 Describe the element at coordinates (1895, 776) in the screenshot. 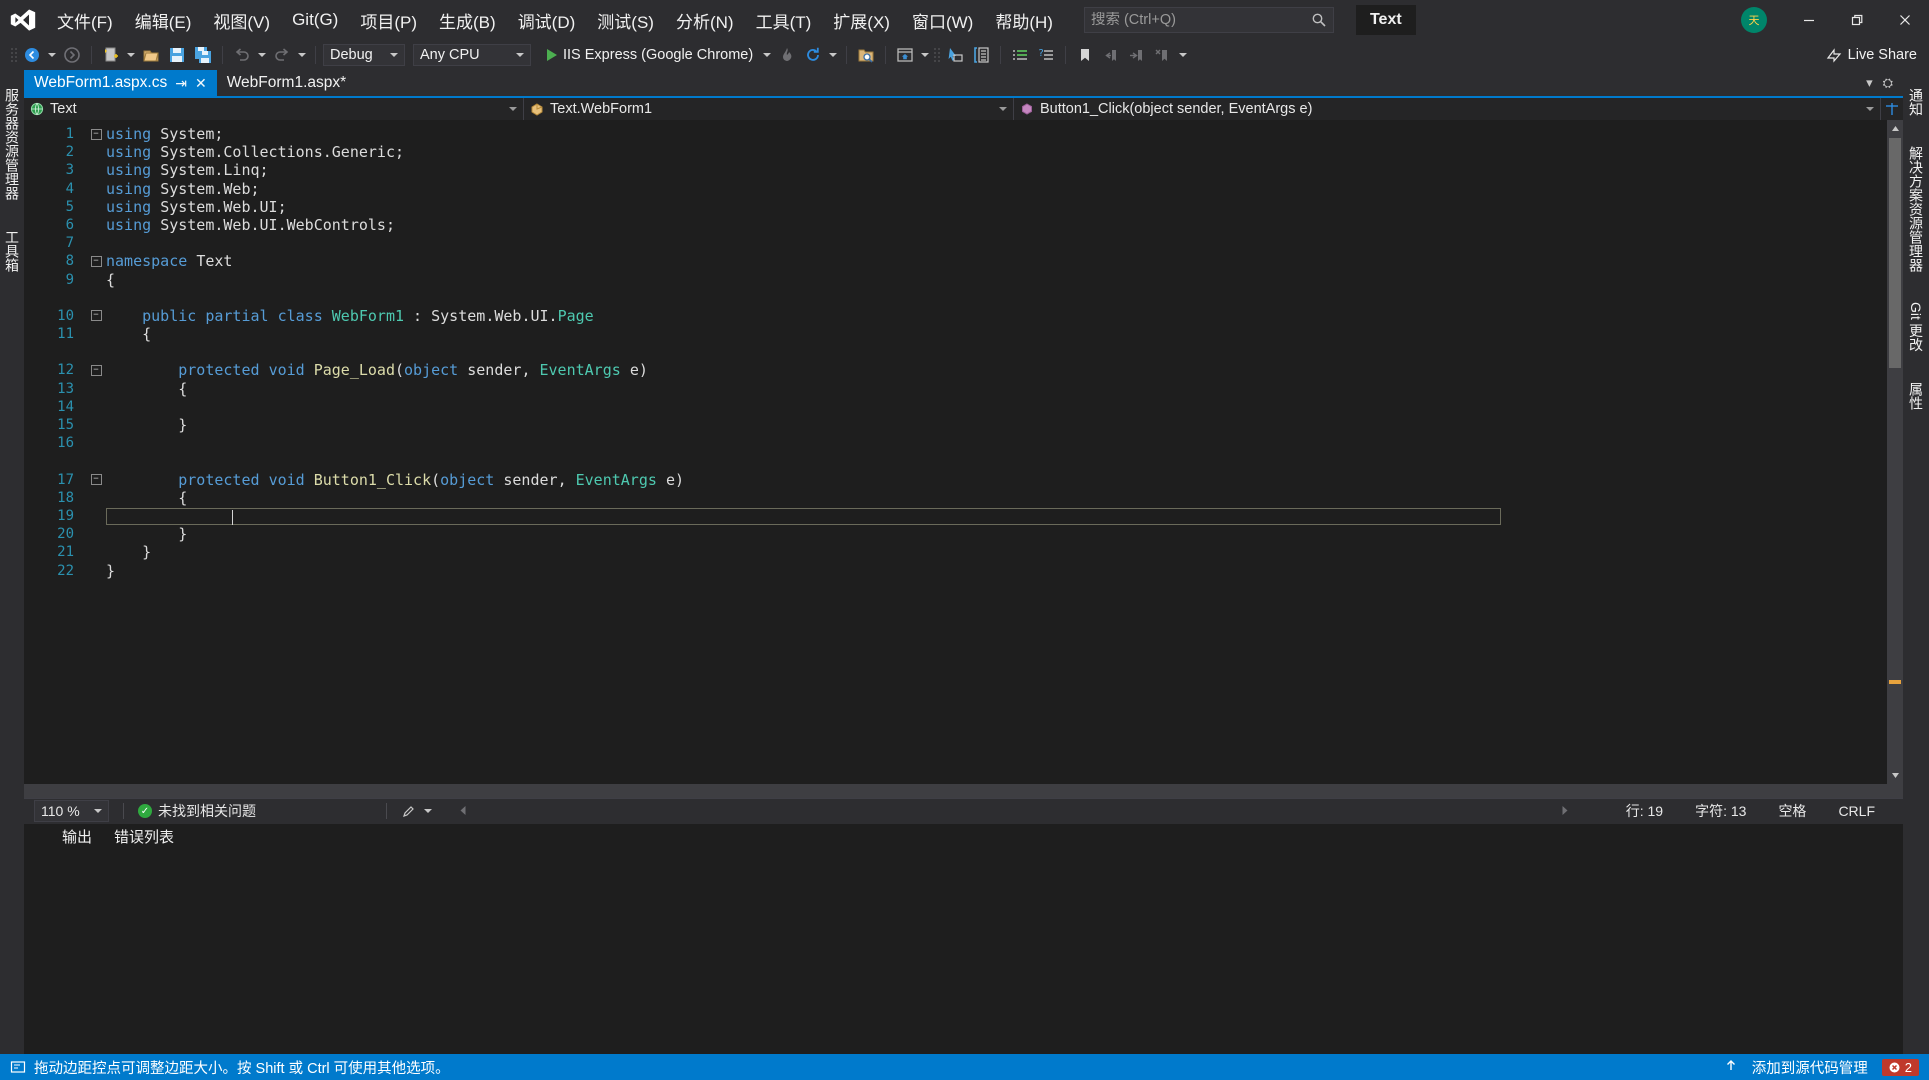

I see `scroll-down-icon` at that location.